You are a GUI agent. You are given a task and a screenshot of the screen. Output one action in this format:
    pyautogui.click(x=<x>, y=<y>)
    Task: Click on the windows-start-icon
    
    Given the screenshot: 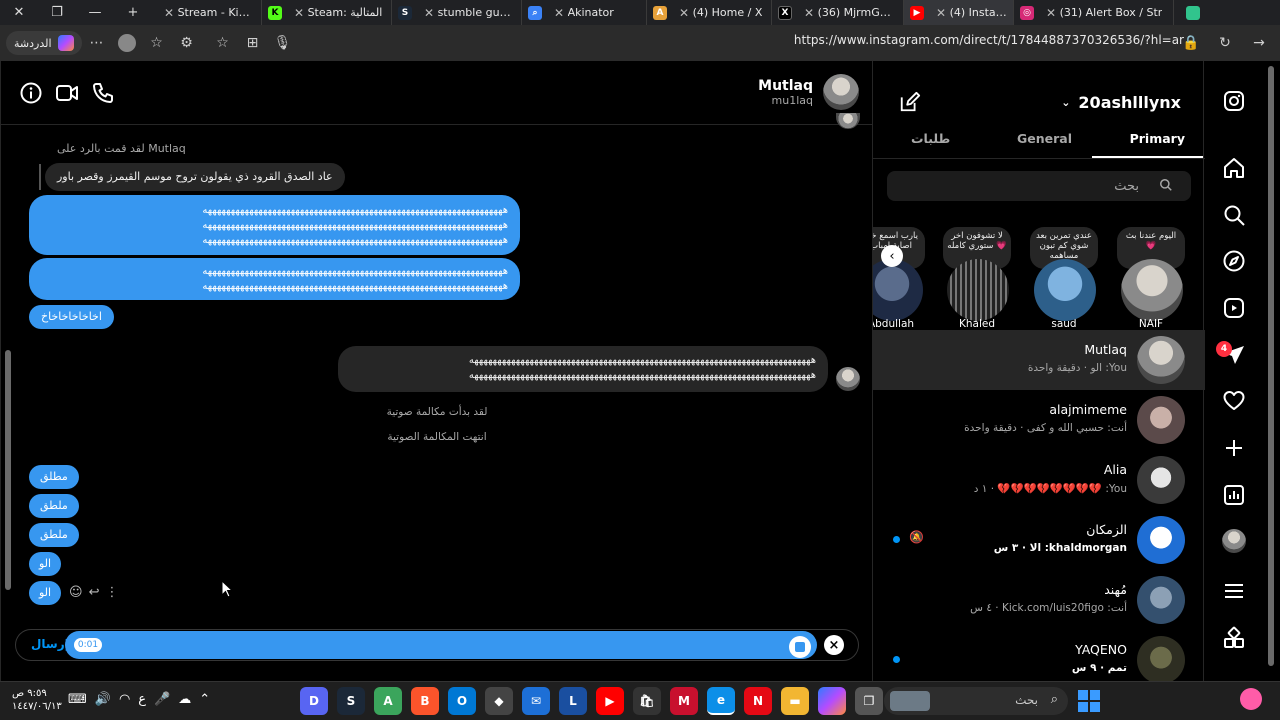 What is the action you would take?
    pyautogui.click(x=1089, y=701)
    